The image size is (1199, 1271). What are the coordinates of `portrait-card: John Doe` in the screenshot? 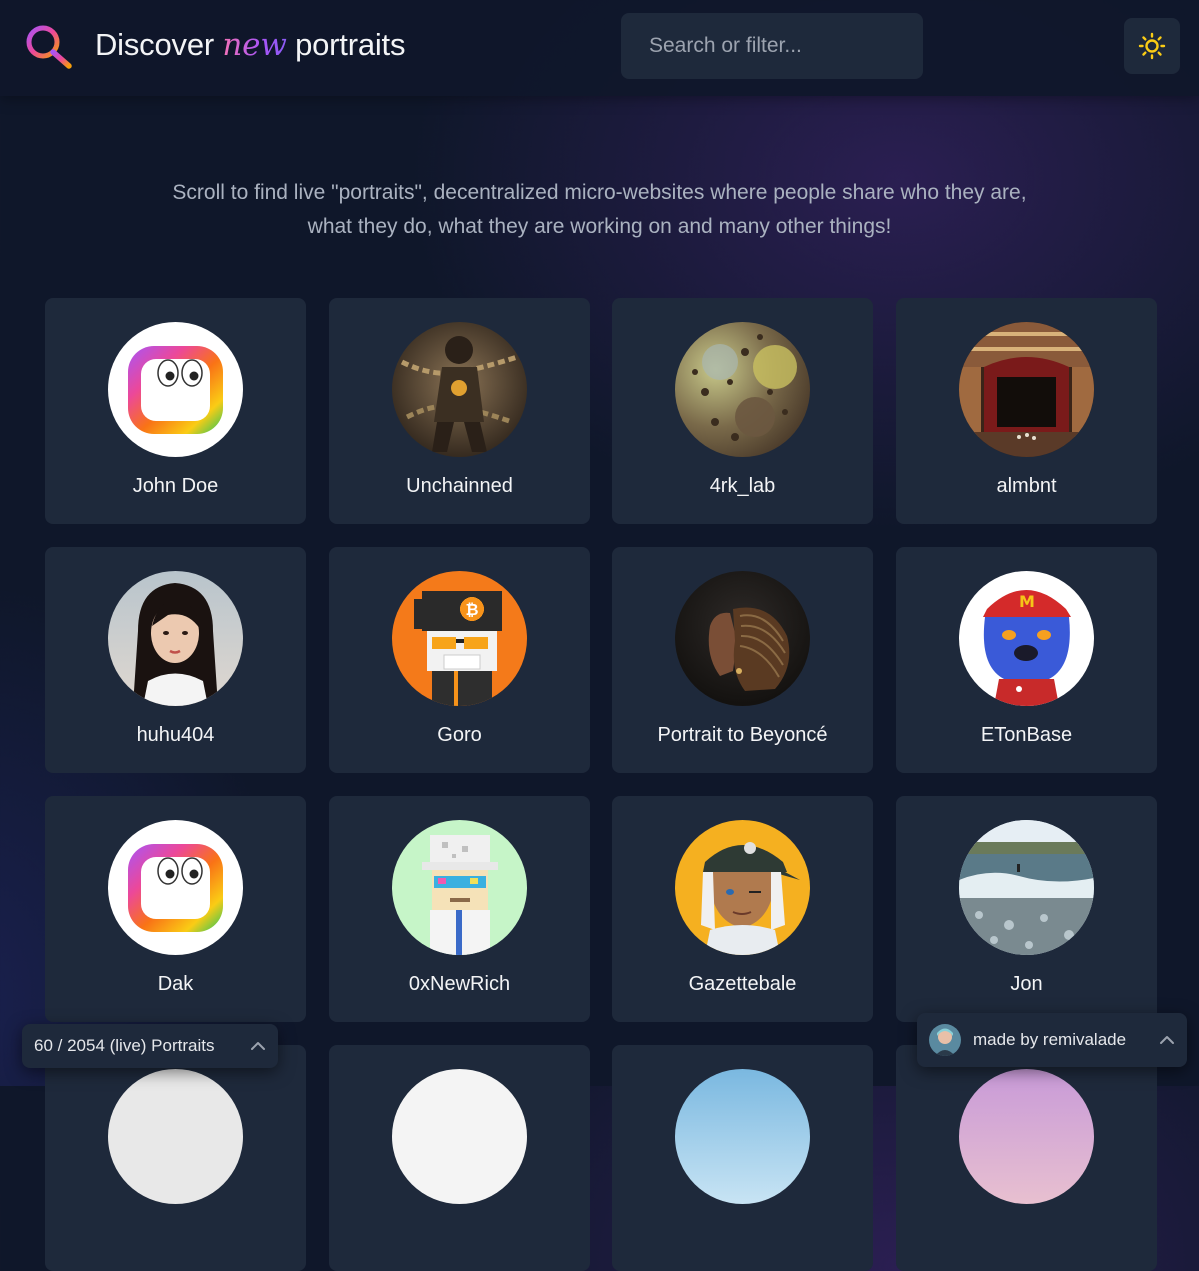 It's located at (175, 411).